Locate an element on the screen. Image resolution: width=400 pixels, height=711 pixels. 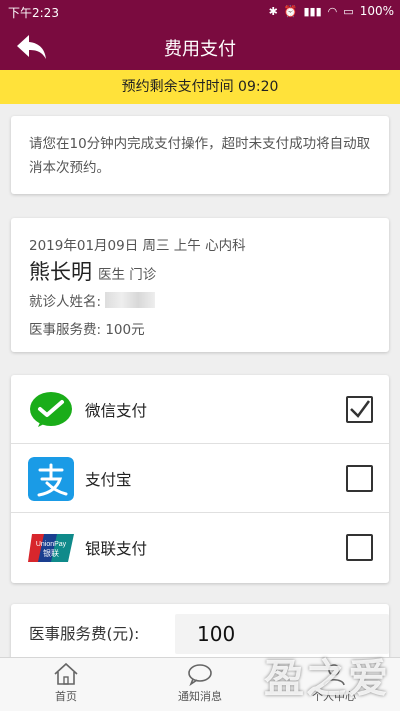
app-bar: 费用支付 is located at coordinates (200, 47).